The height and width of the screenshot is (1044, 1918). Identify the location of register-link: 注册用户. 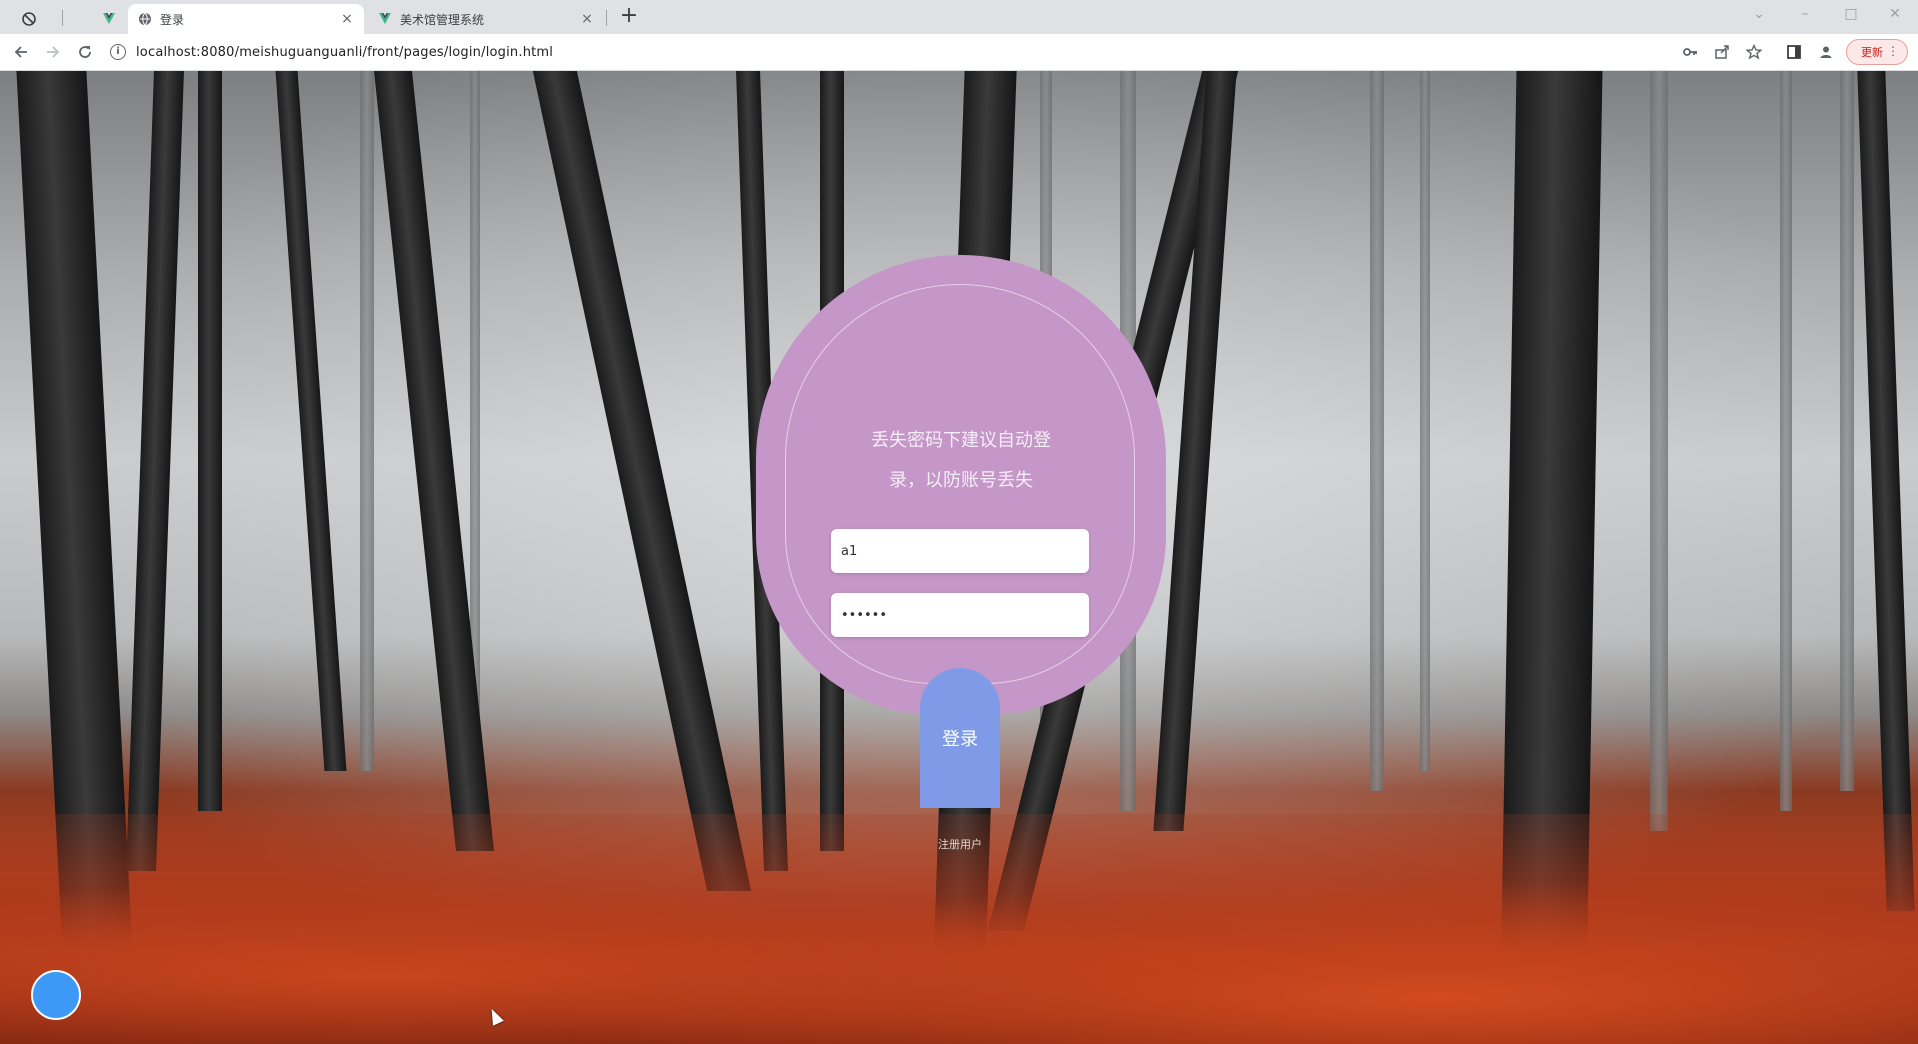
(960, 844).